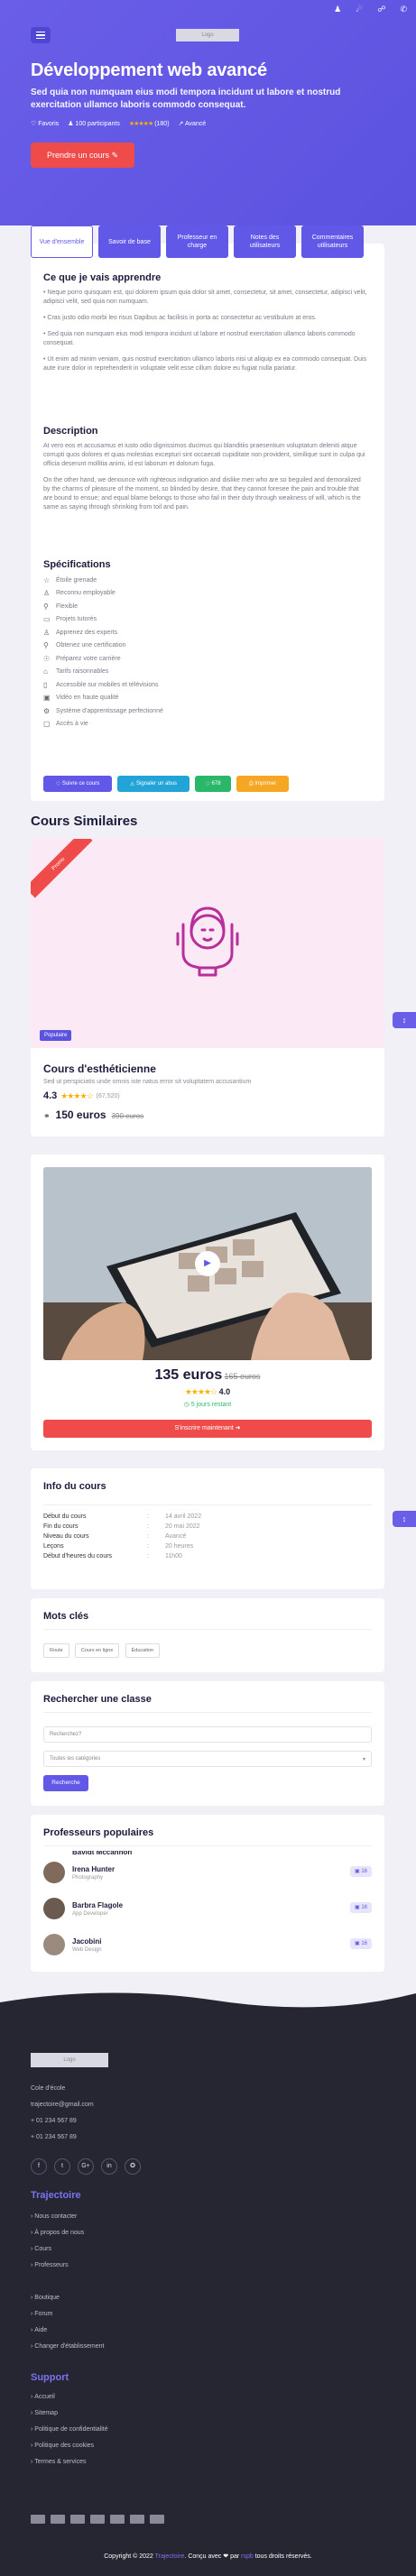 The width and height of the screenshot is (416, 2576). I want to click on info-title: Info du cours, so click(74, 1486).